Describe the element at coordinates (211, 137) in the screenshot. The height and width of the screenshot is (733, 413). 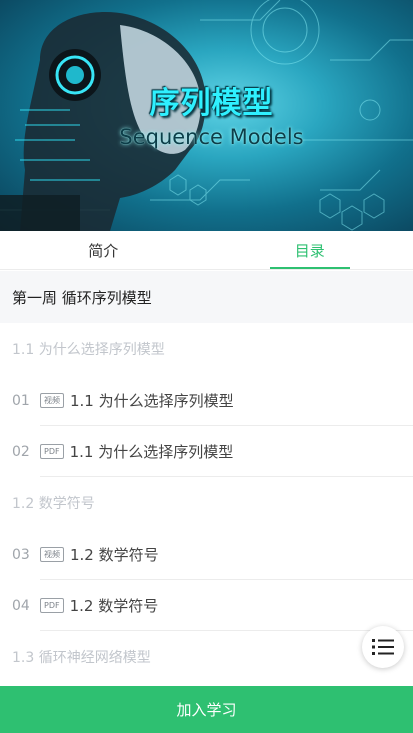
I see `banner-subtitle: Sequence Models` at that location.